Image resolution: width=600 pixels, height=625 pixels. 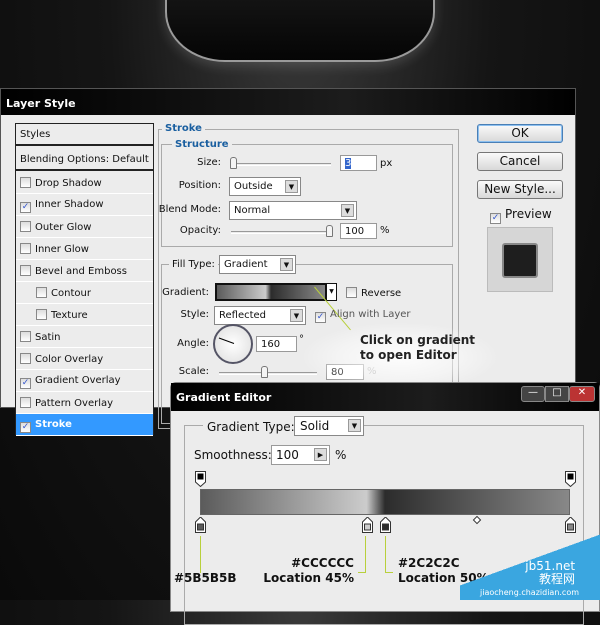 I want to click on angle-dial, so click(x=233, y=344).